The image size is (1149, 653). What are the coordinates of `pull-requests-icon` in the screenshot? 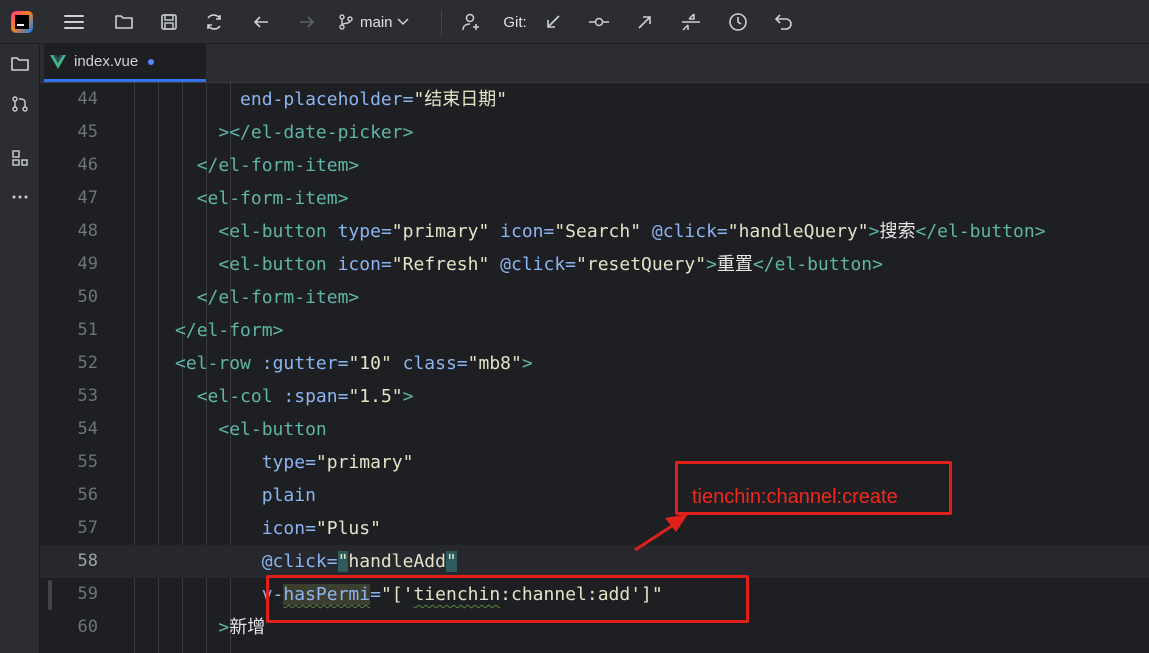 It's located at (20, 104).